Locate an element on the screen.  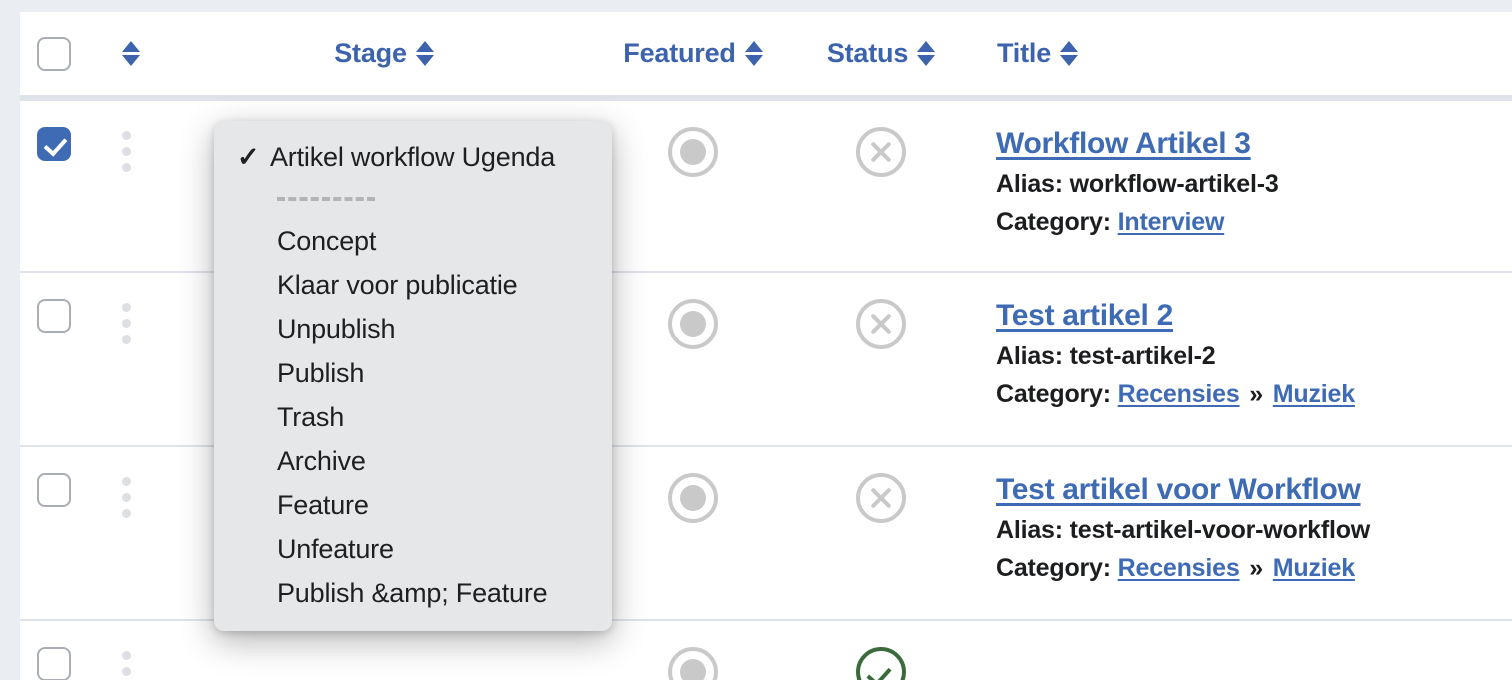
column-header-status-label: Status is located at coordinates (867, 53).